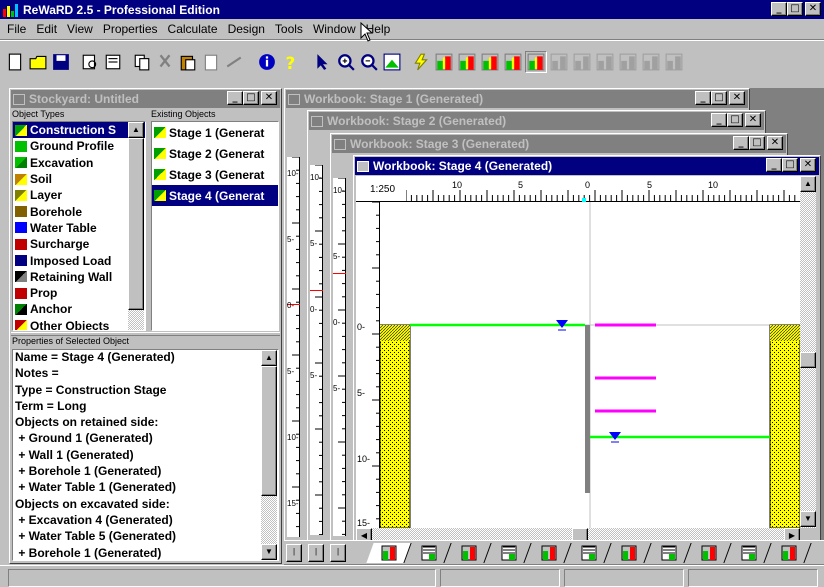 This screenshot has width=824, height=587. Describe the element at coordinates (559, 144) in the screenshot. I see `workbook-3-title-bar: Workbook: Stage 3 (Generated) _ □ ✕` at that location.